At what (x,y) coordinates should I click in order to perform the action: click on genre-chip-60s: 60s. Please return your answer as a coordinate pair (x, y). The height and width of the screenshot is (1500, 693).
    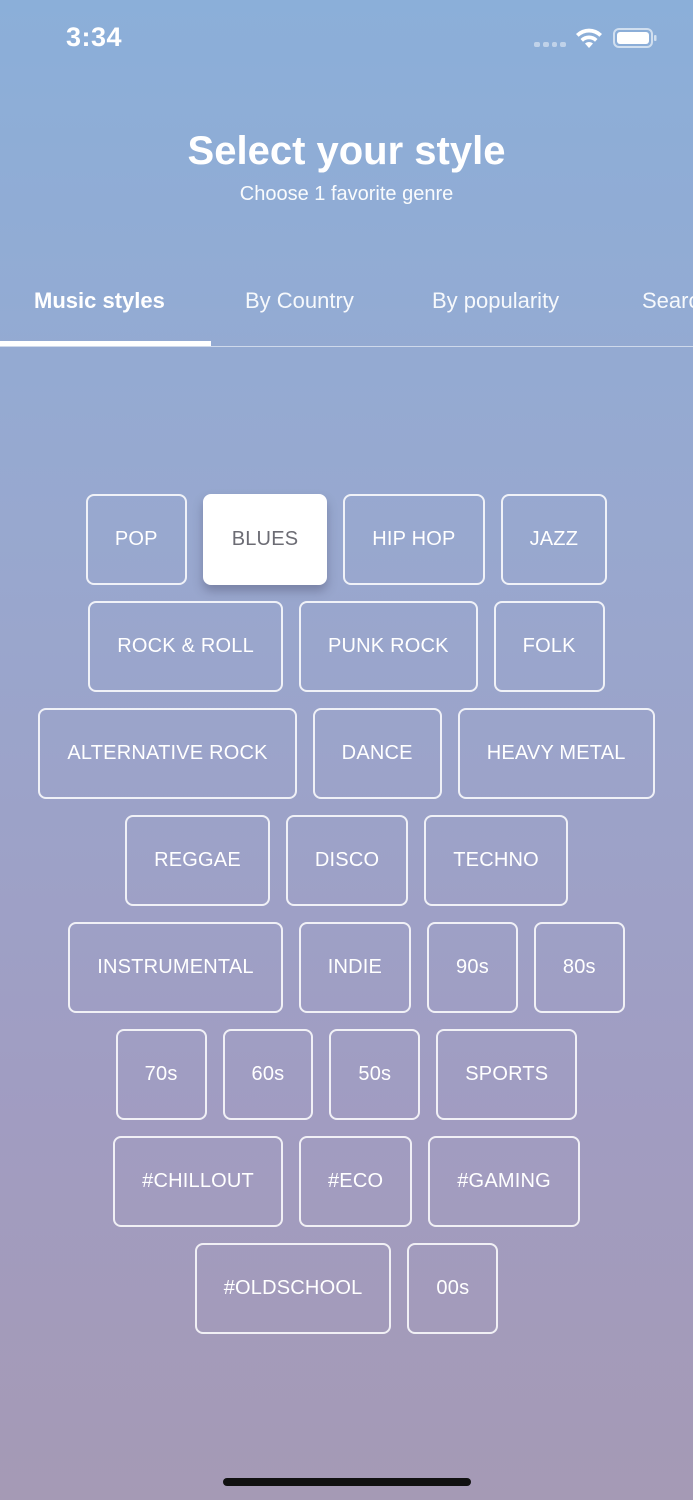
    Looking at the image, I should click on (268, 1074).